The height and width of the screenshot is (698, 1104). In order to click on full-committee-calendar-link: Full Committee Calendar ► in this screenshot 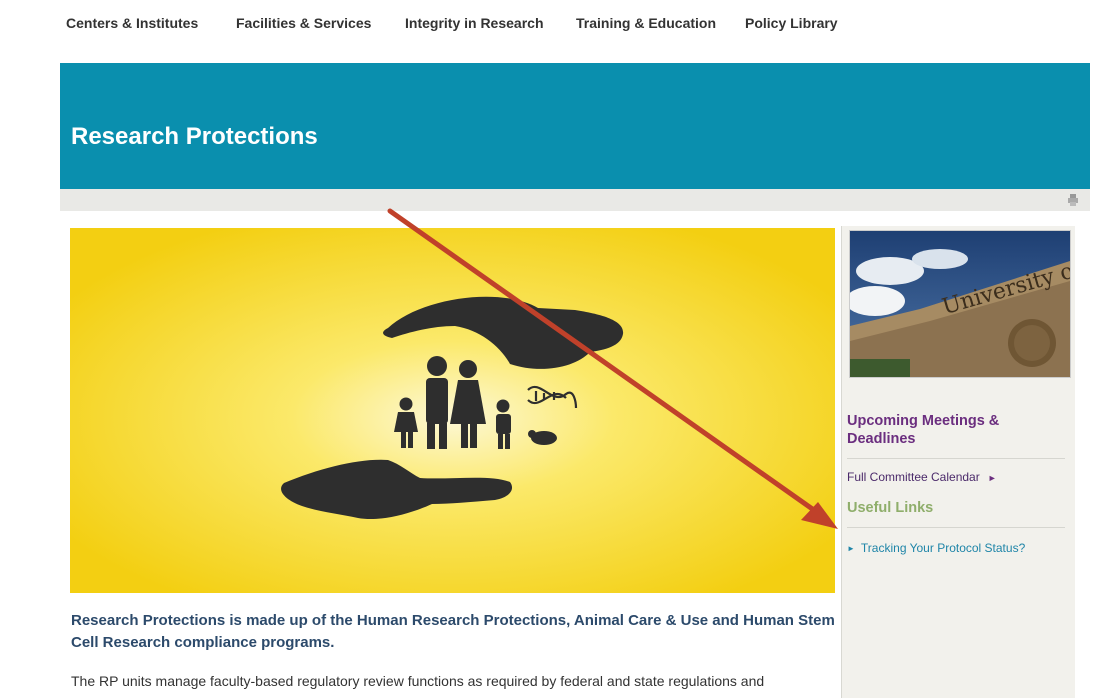, I will do `click(922, 477)`.